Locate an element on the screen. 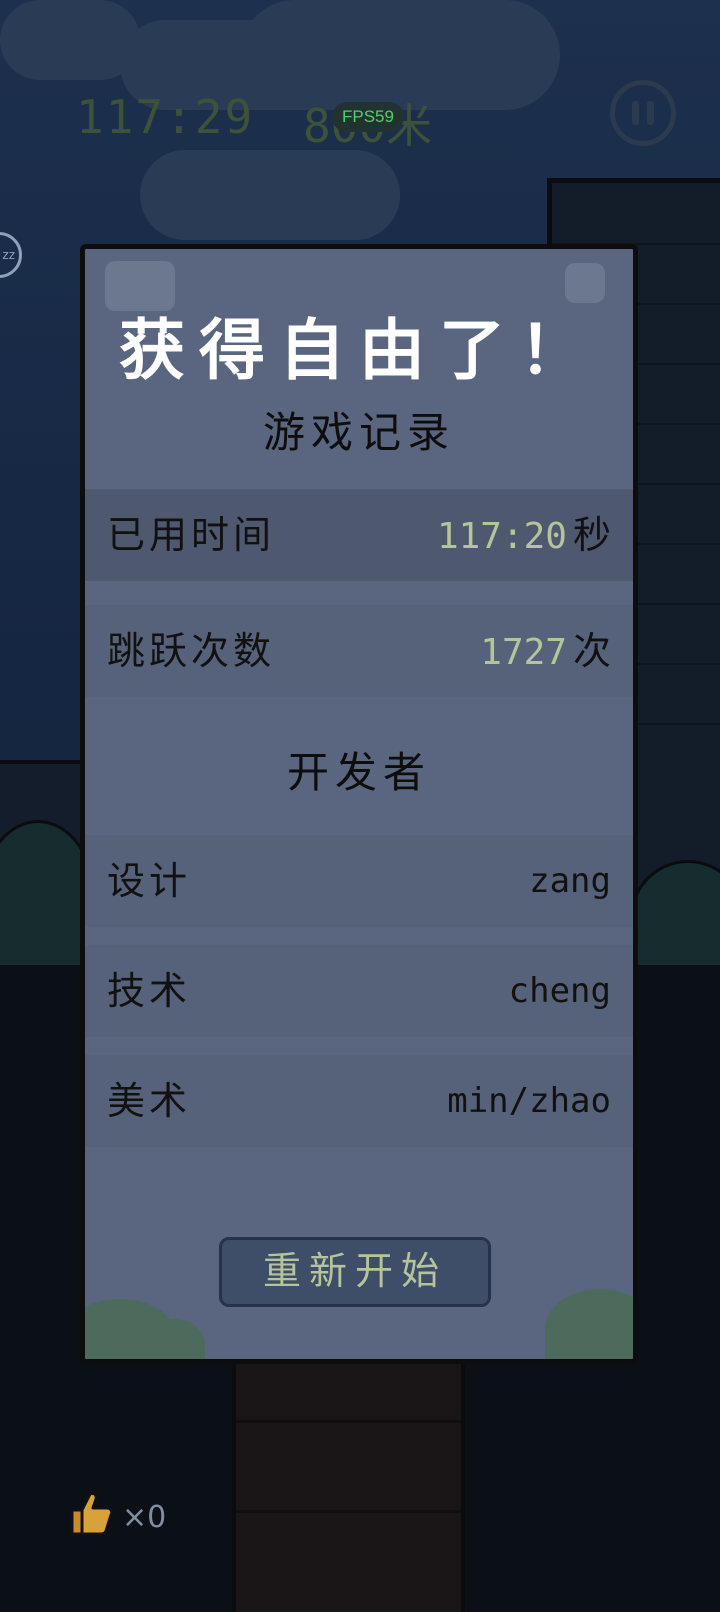 The image size is (720, 1612). jump-count-label: 跳跃次数 is located at coordinates (191, 651).